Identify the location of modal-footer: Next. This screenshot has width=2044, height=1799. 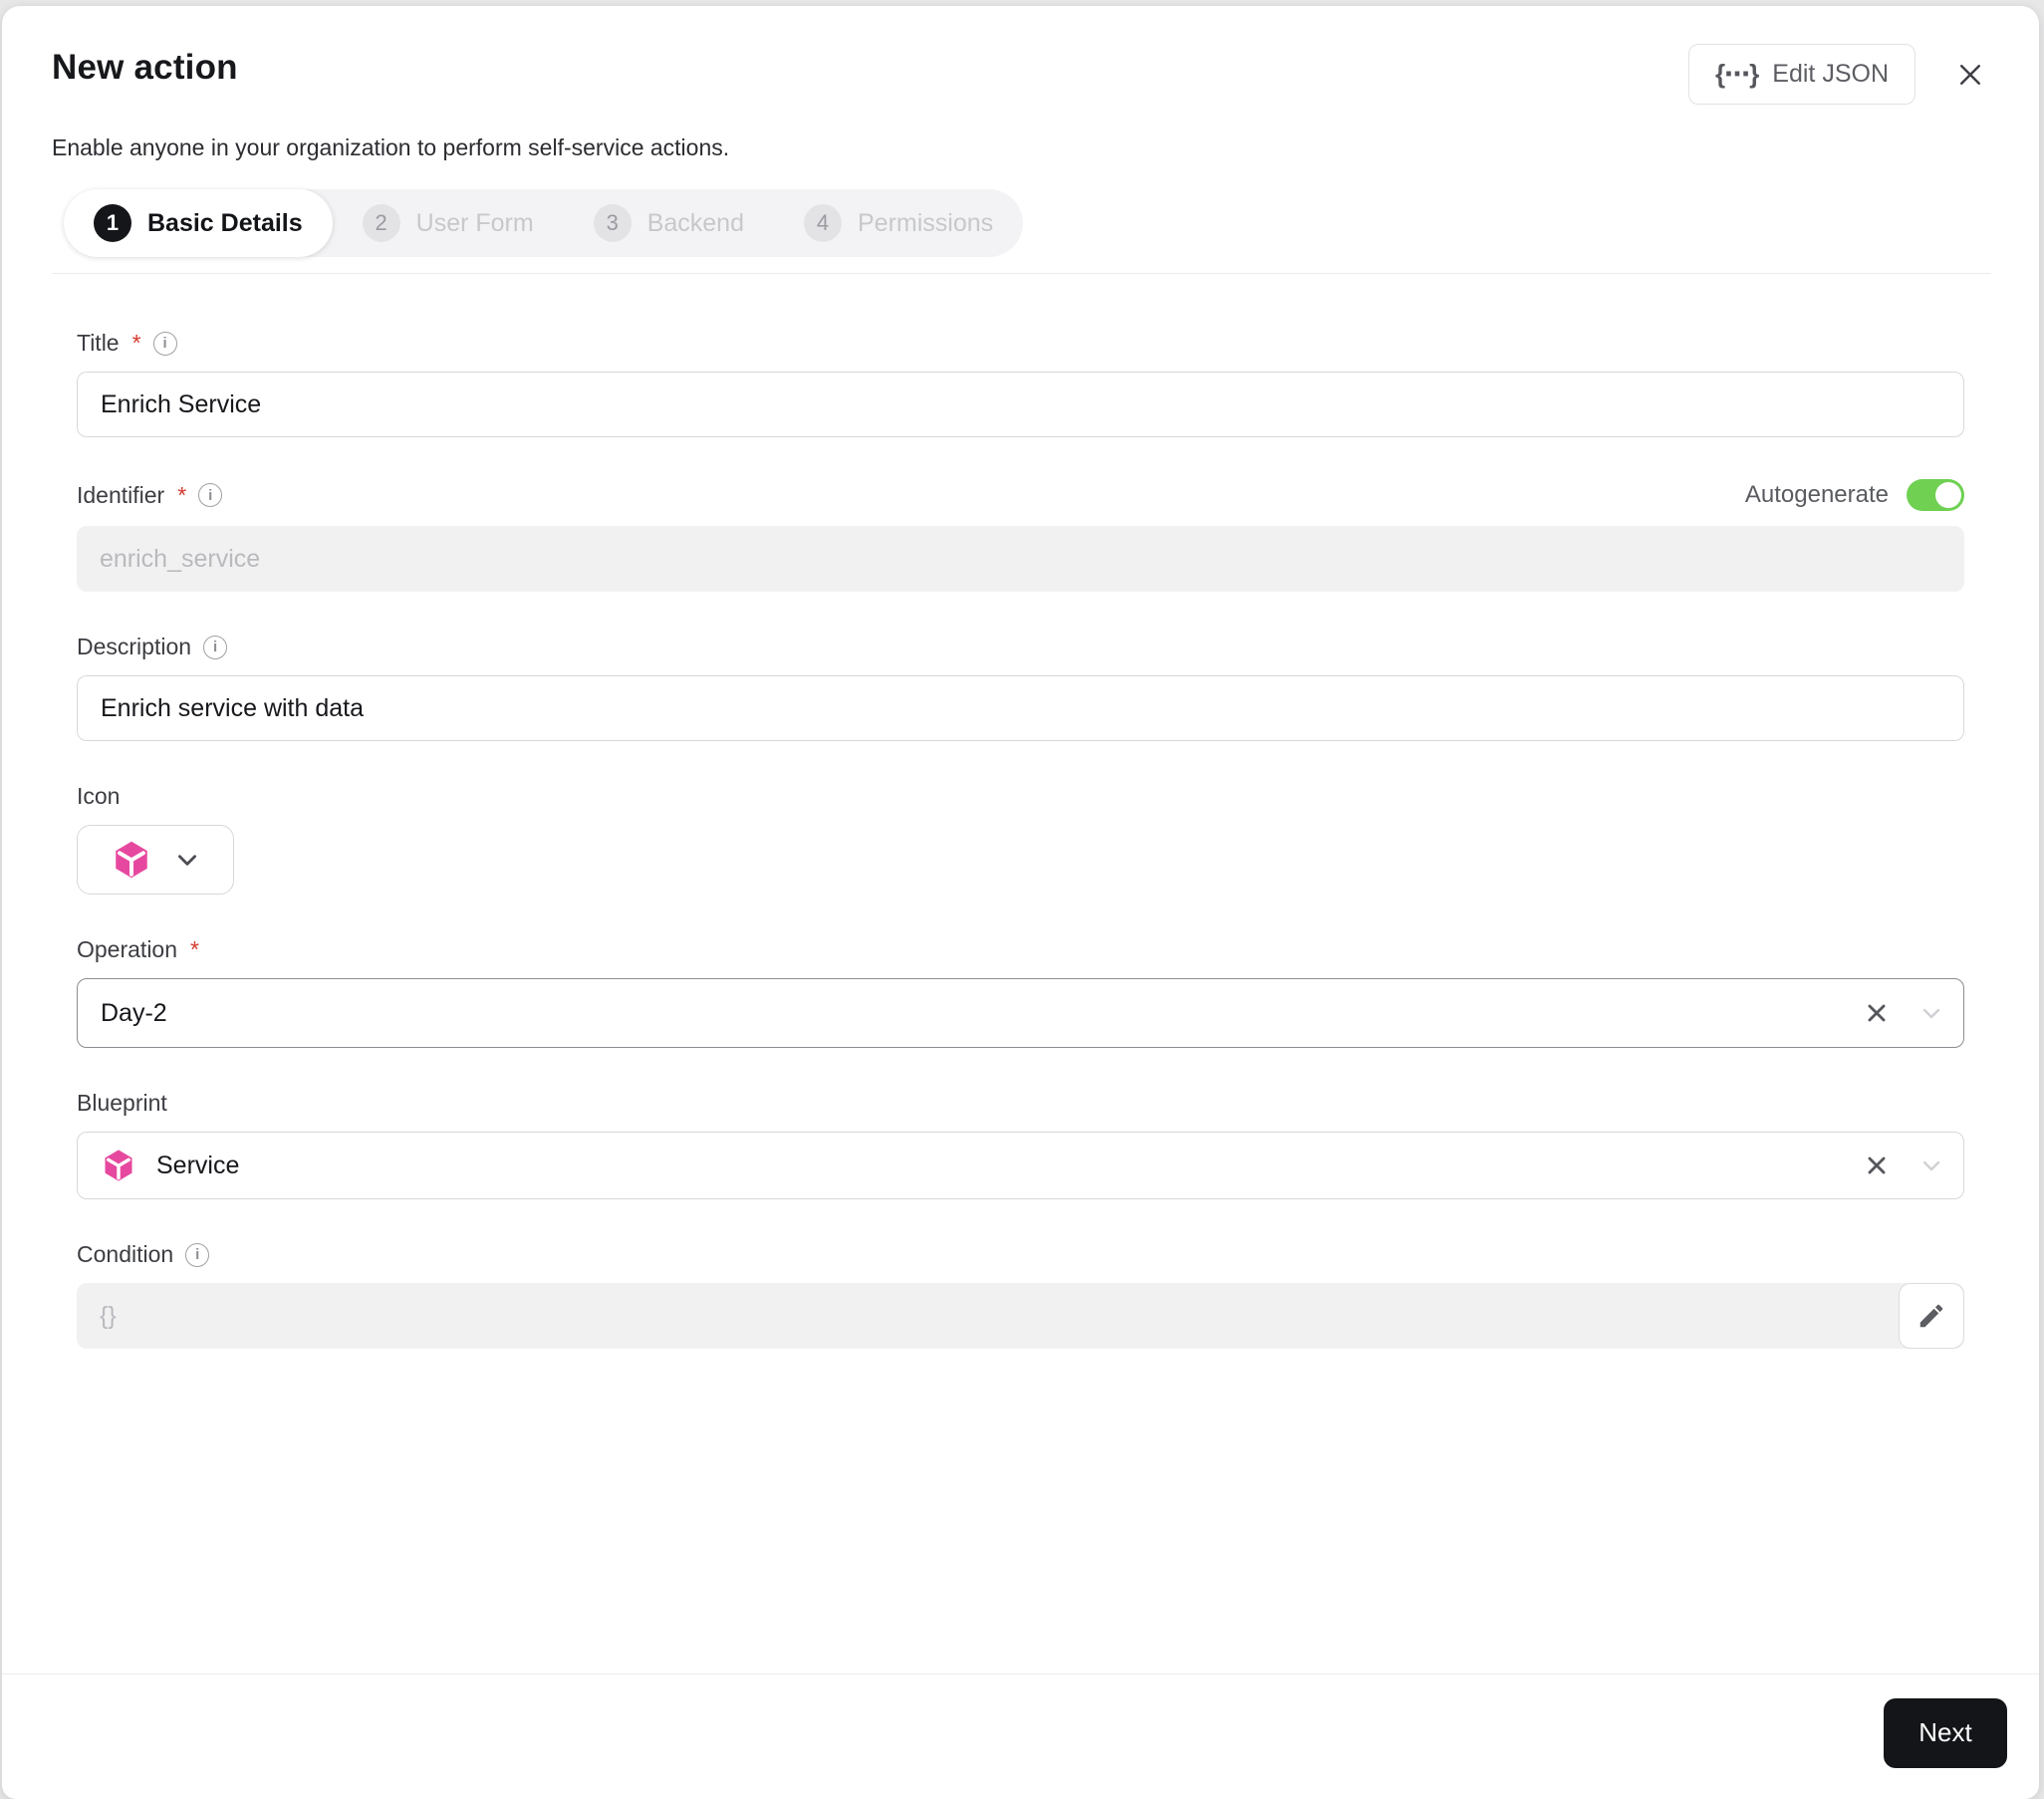
(1021, 1736).